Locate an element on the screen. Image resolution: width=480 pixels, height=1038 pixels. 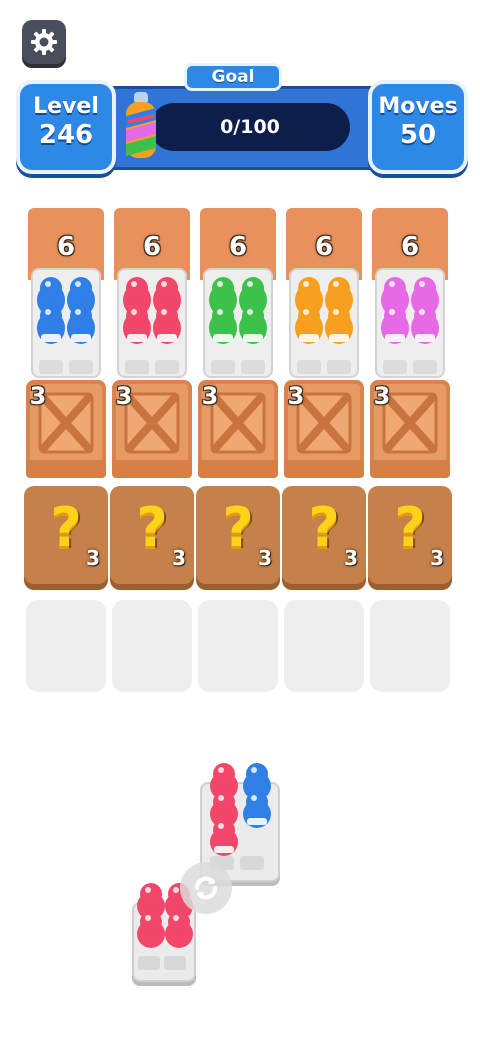
swap-button is located at coordinates (206, 888).